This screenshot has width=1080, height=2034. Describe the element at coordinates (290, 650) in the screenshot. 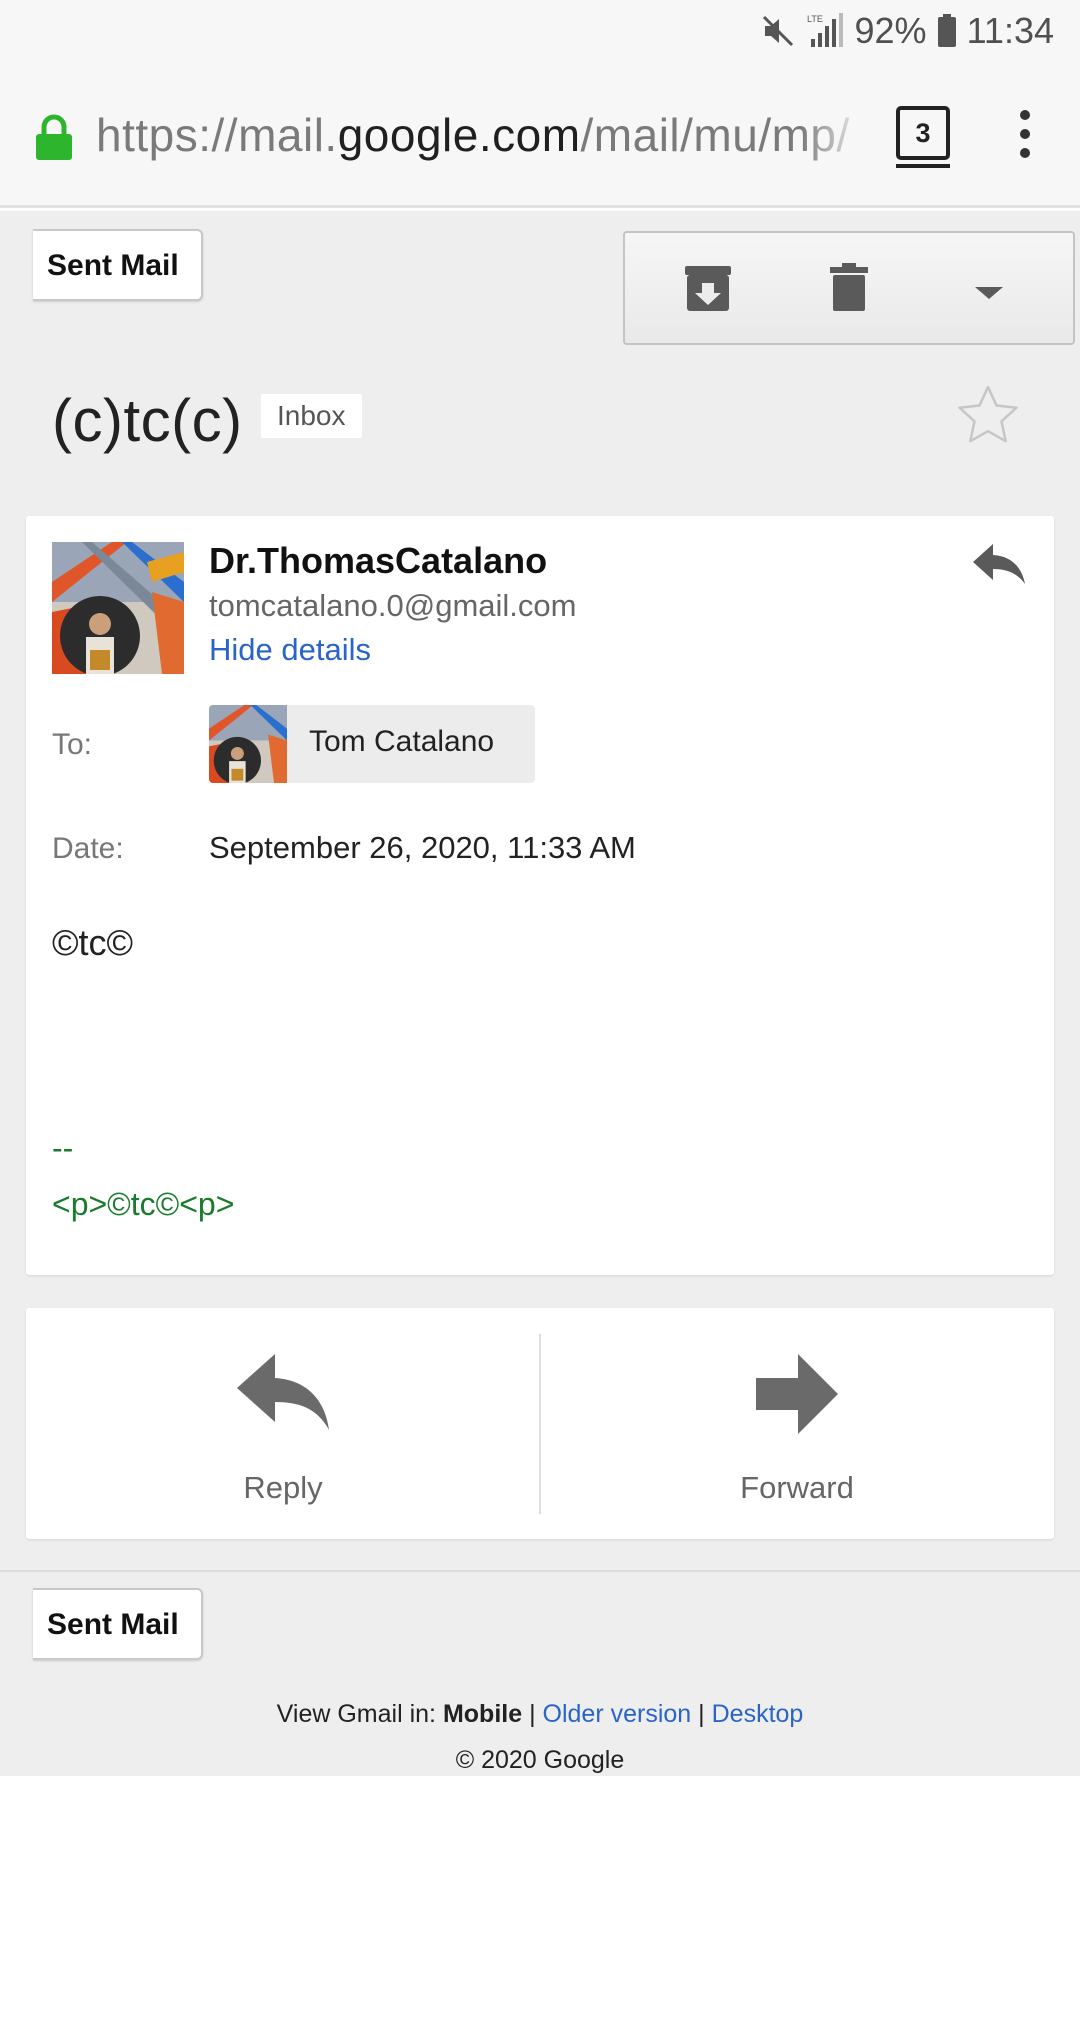

I see `hide-details-link: Hide details` at that location.